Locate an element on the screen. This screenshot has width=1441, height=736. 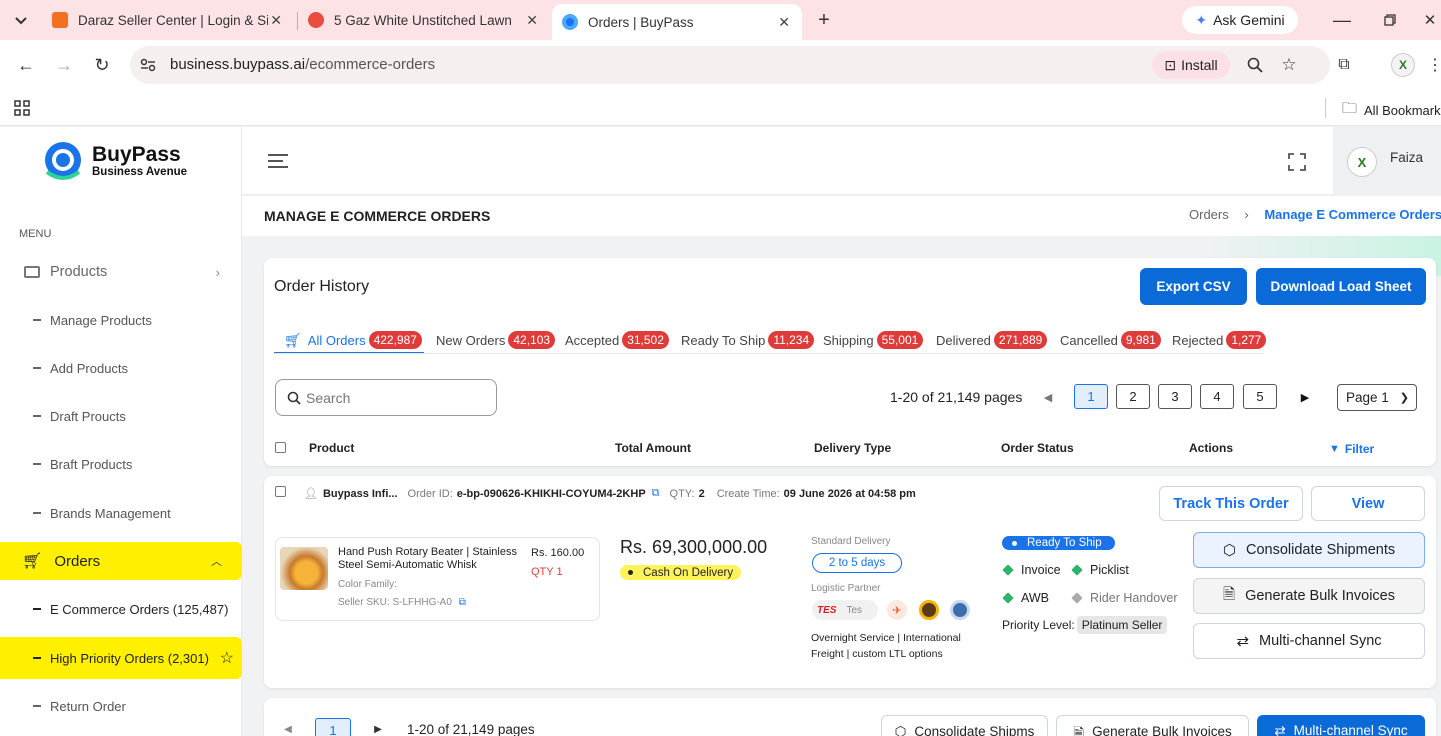
tab-all-orders: 🛒︎ All Orders 422,987 is located at coordinates (353, 340).